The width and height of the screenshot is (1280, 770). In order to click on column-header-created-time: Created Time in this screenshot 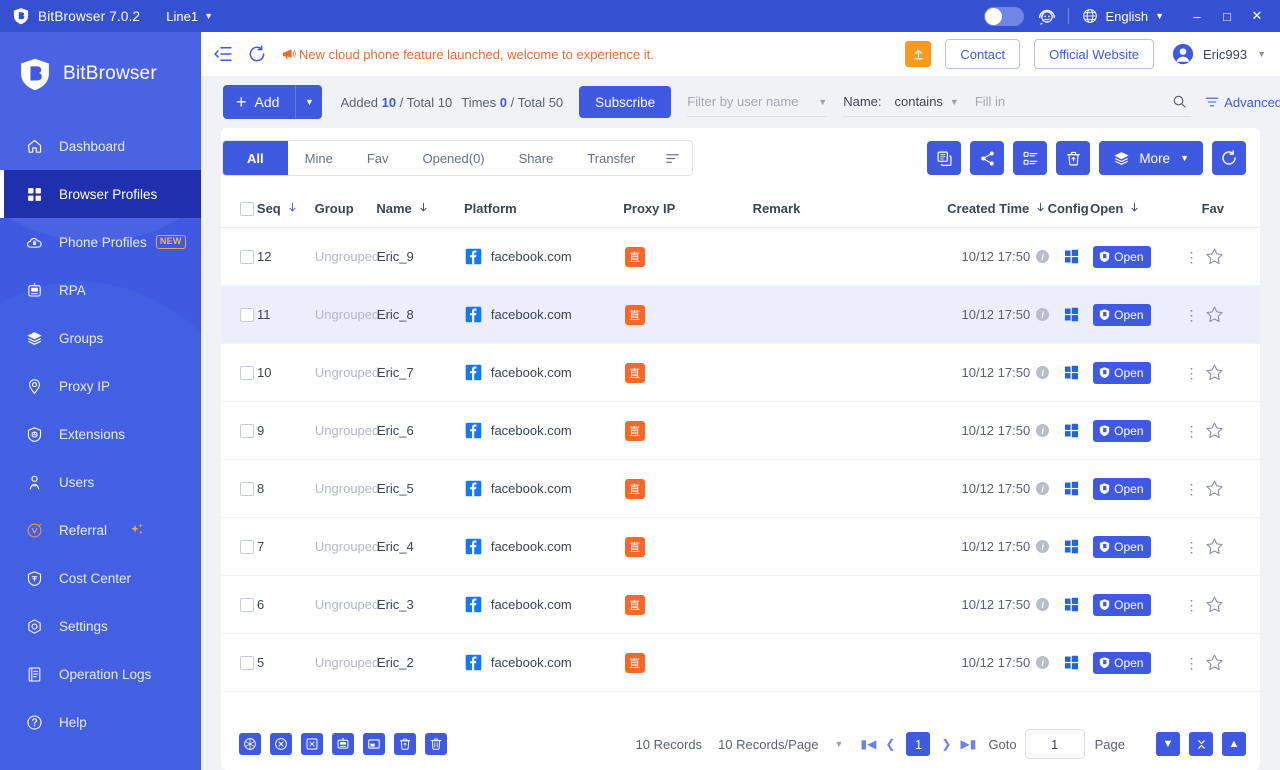, I will do `click(976, 209)`.